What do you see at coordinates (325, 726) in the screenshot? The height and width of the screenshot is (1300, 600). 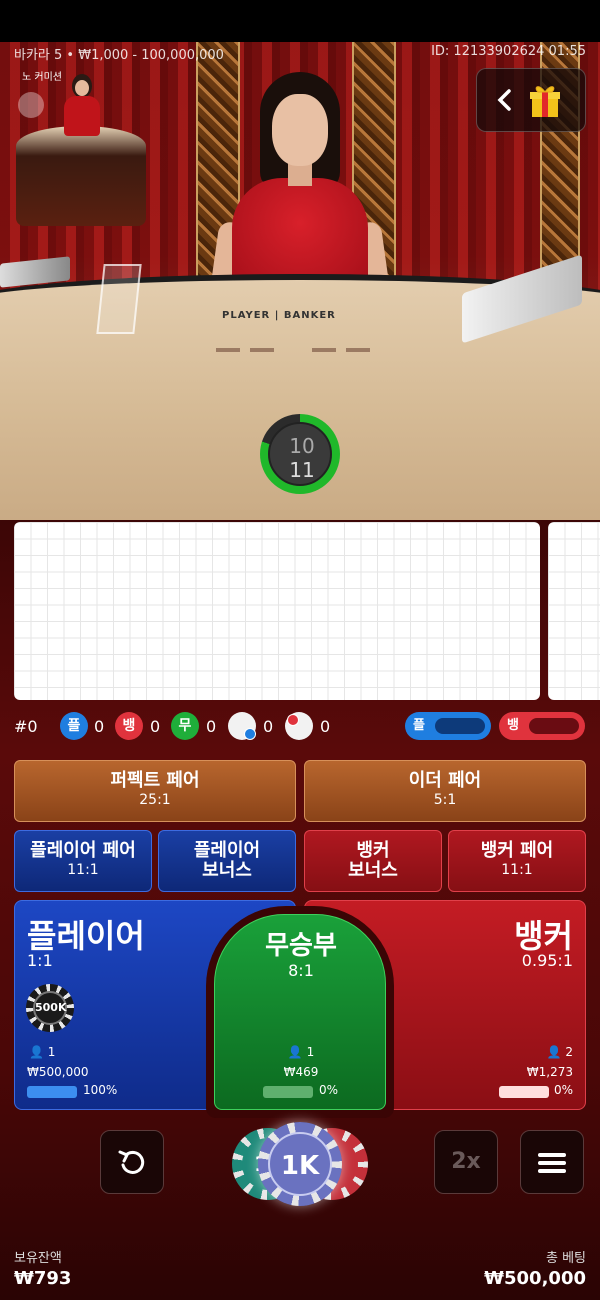 I see `banker-pair-count: 0` at bounding box center [325, 726].